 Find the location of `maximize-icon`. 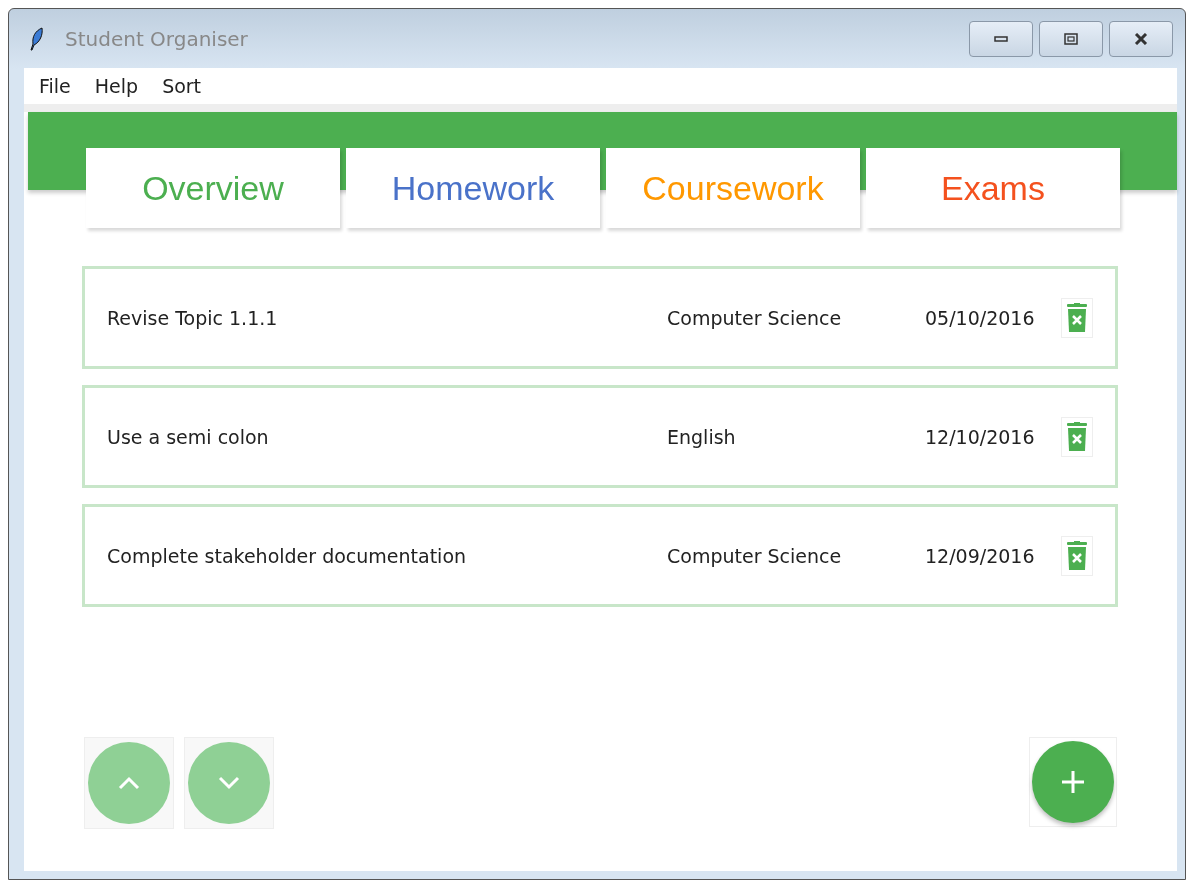

maximize-icon is located at coordinates (1071, 38).